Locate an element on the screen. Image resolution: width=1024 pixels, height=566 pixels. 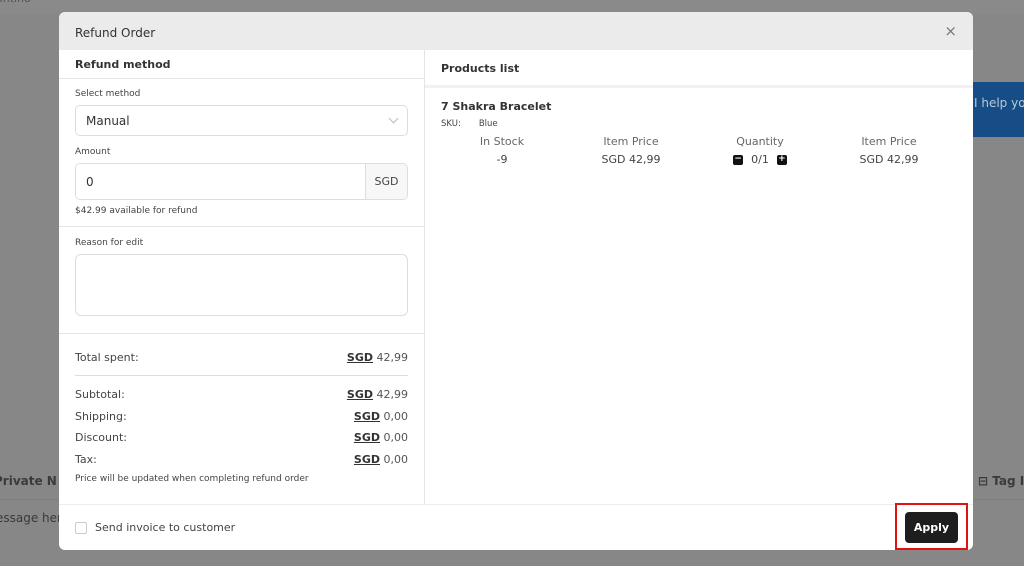
refund-method-title: Refund method is located at coordinates (241, 64).